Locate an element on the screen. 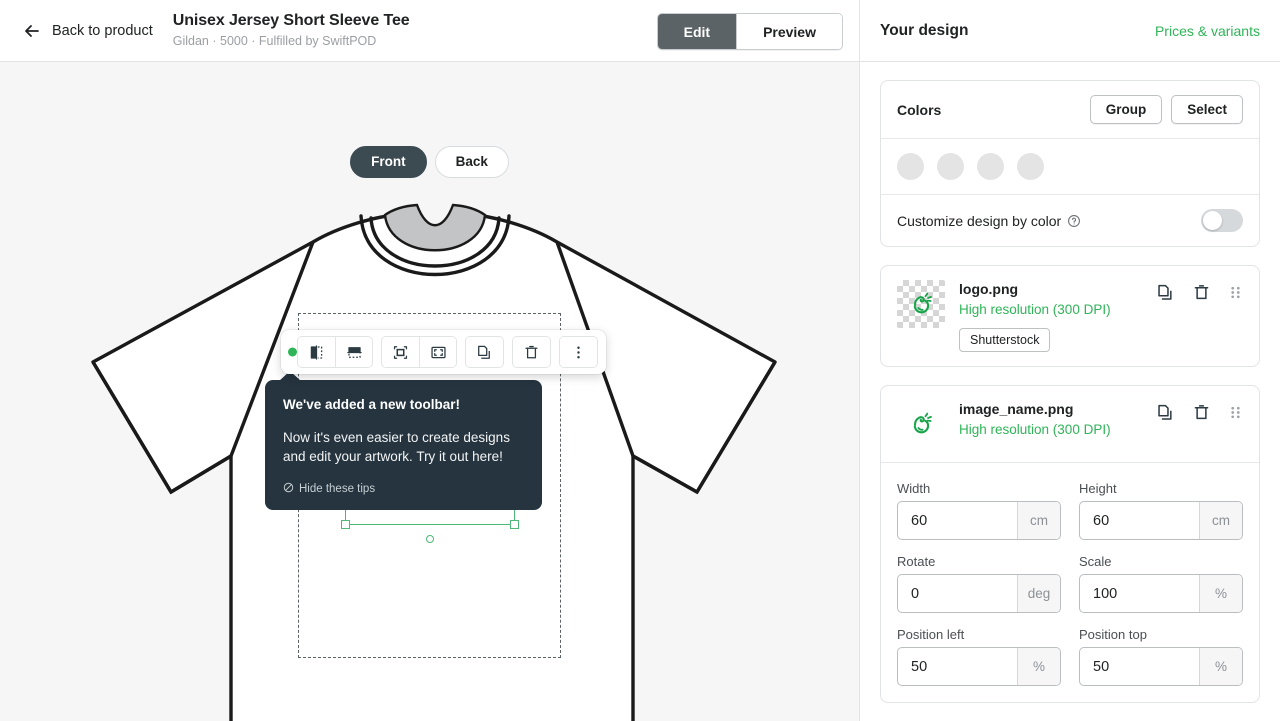  tooltip-heading: We've added a new toolbar! is located at coordinates (371, 404).